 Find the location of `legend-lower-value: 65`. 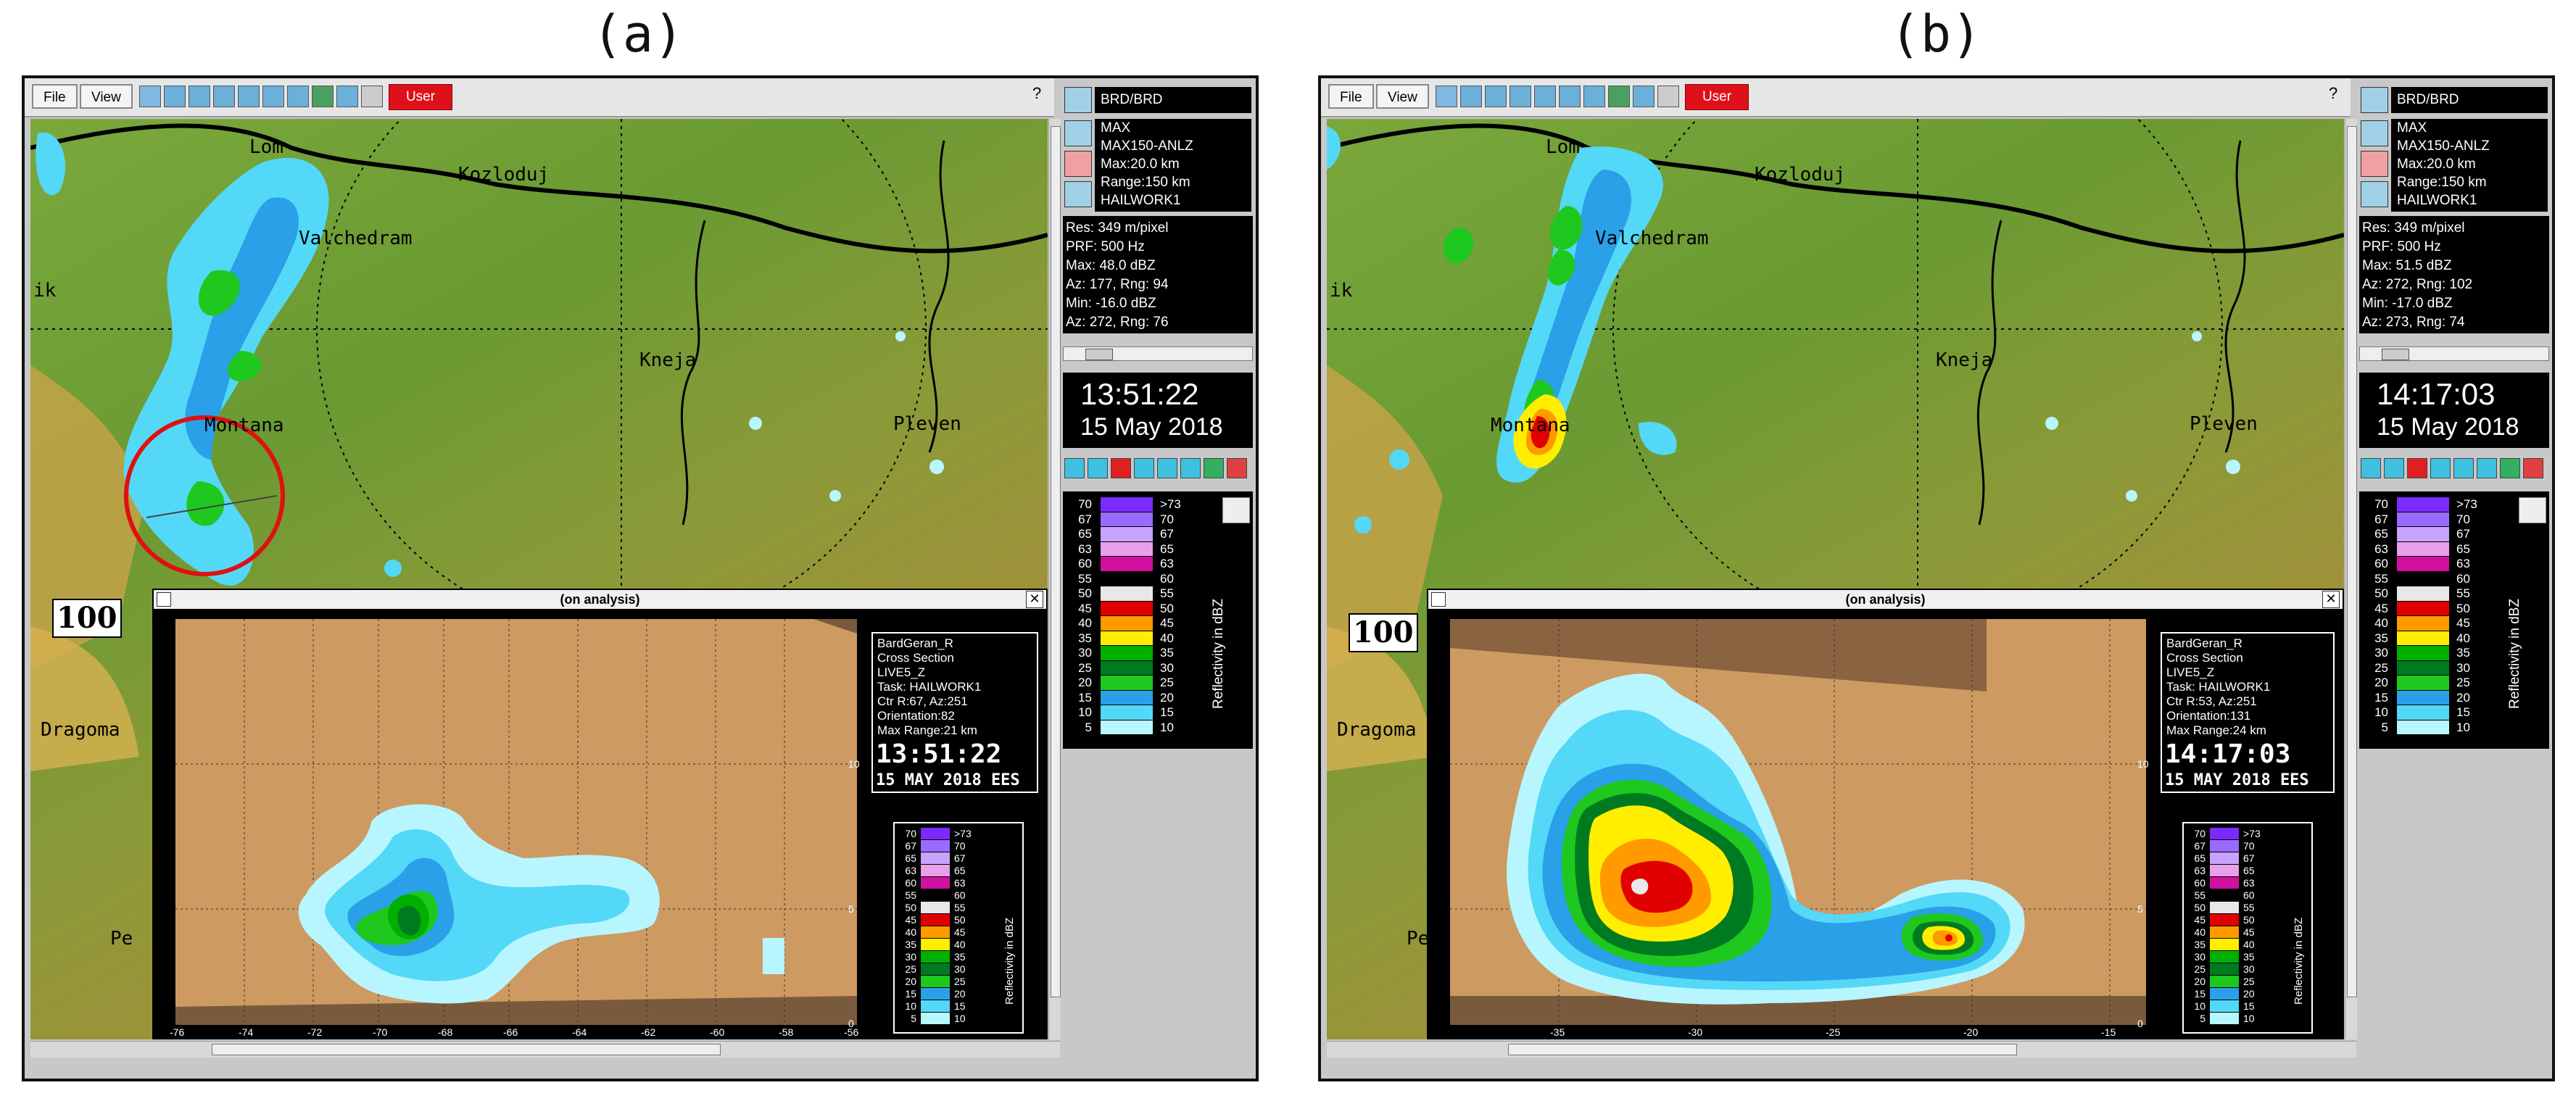

legend-lower-value: 65 is located at coordinates (2381, 534).